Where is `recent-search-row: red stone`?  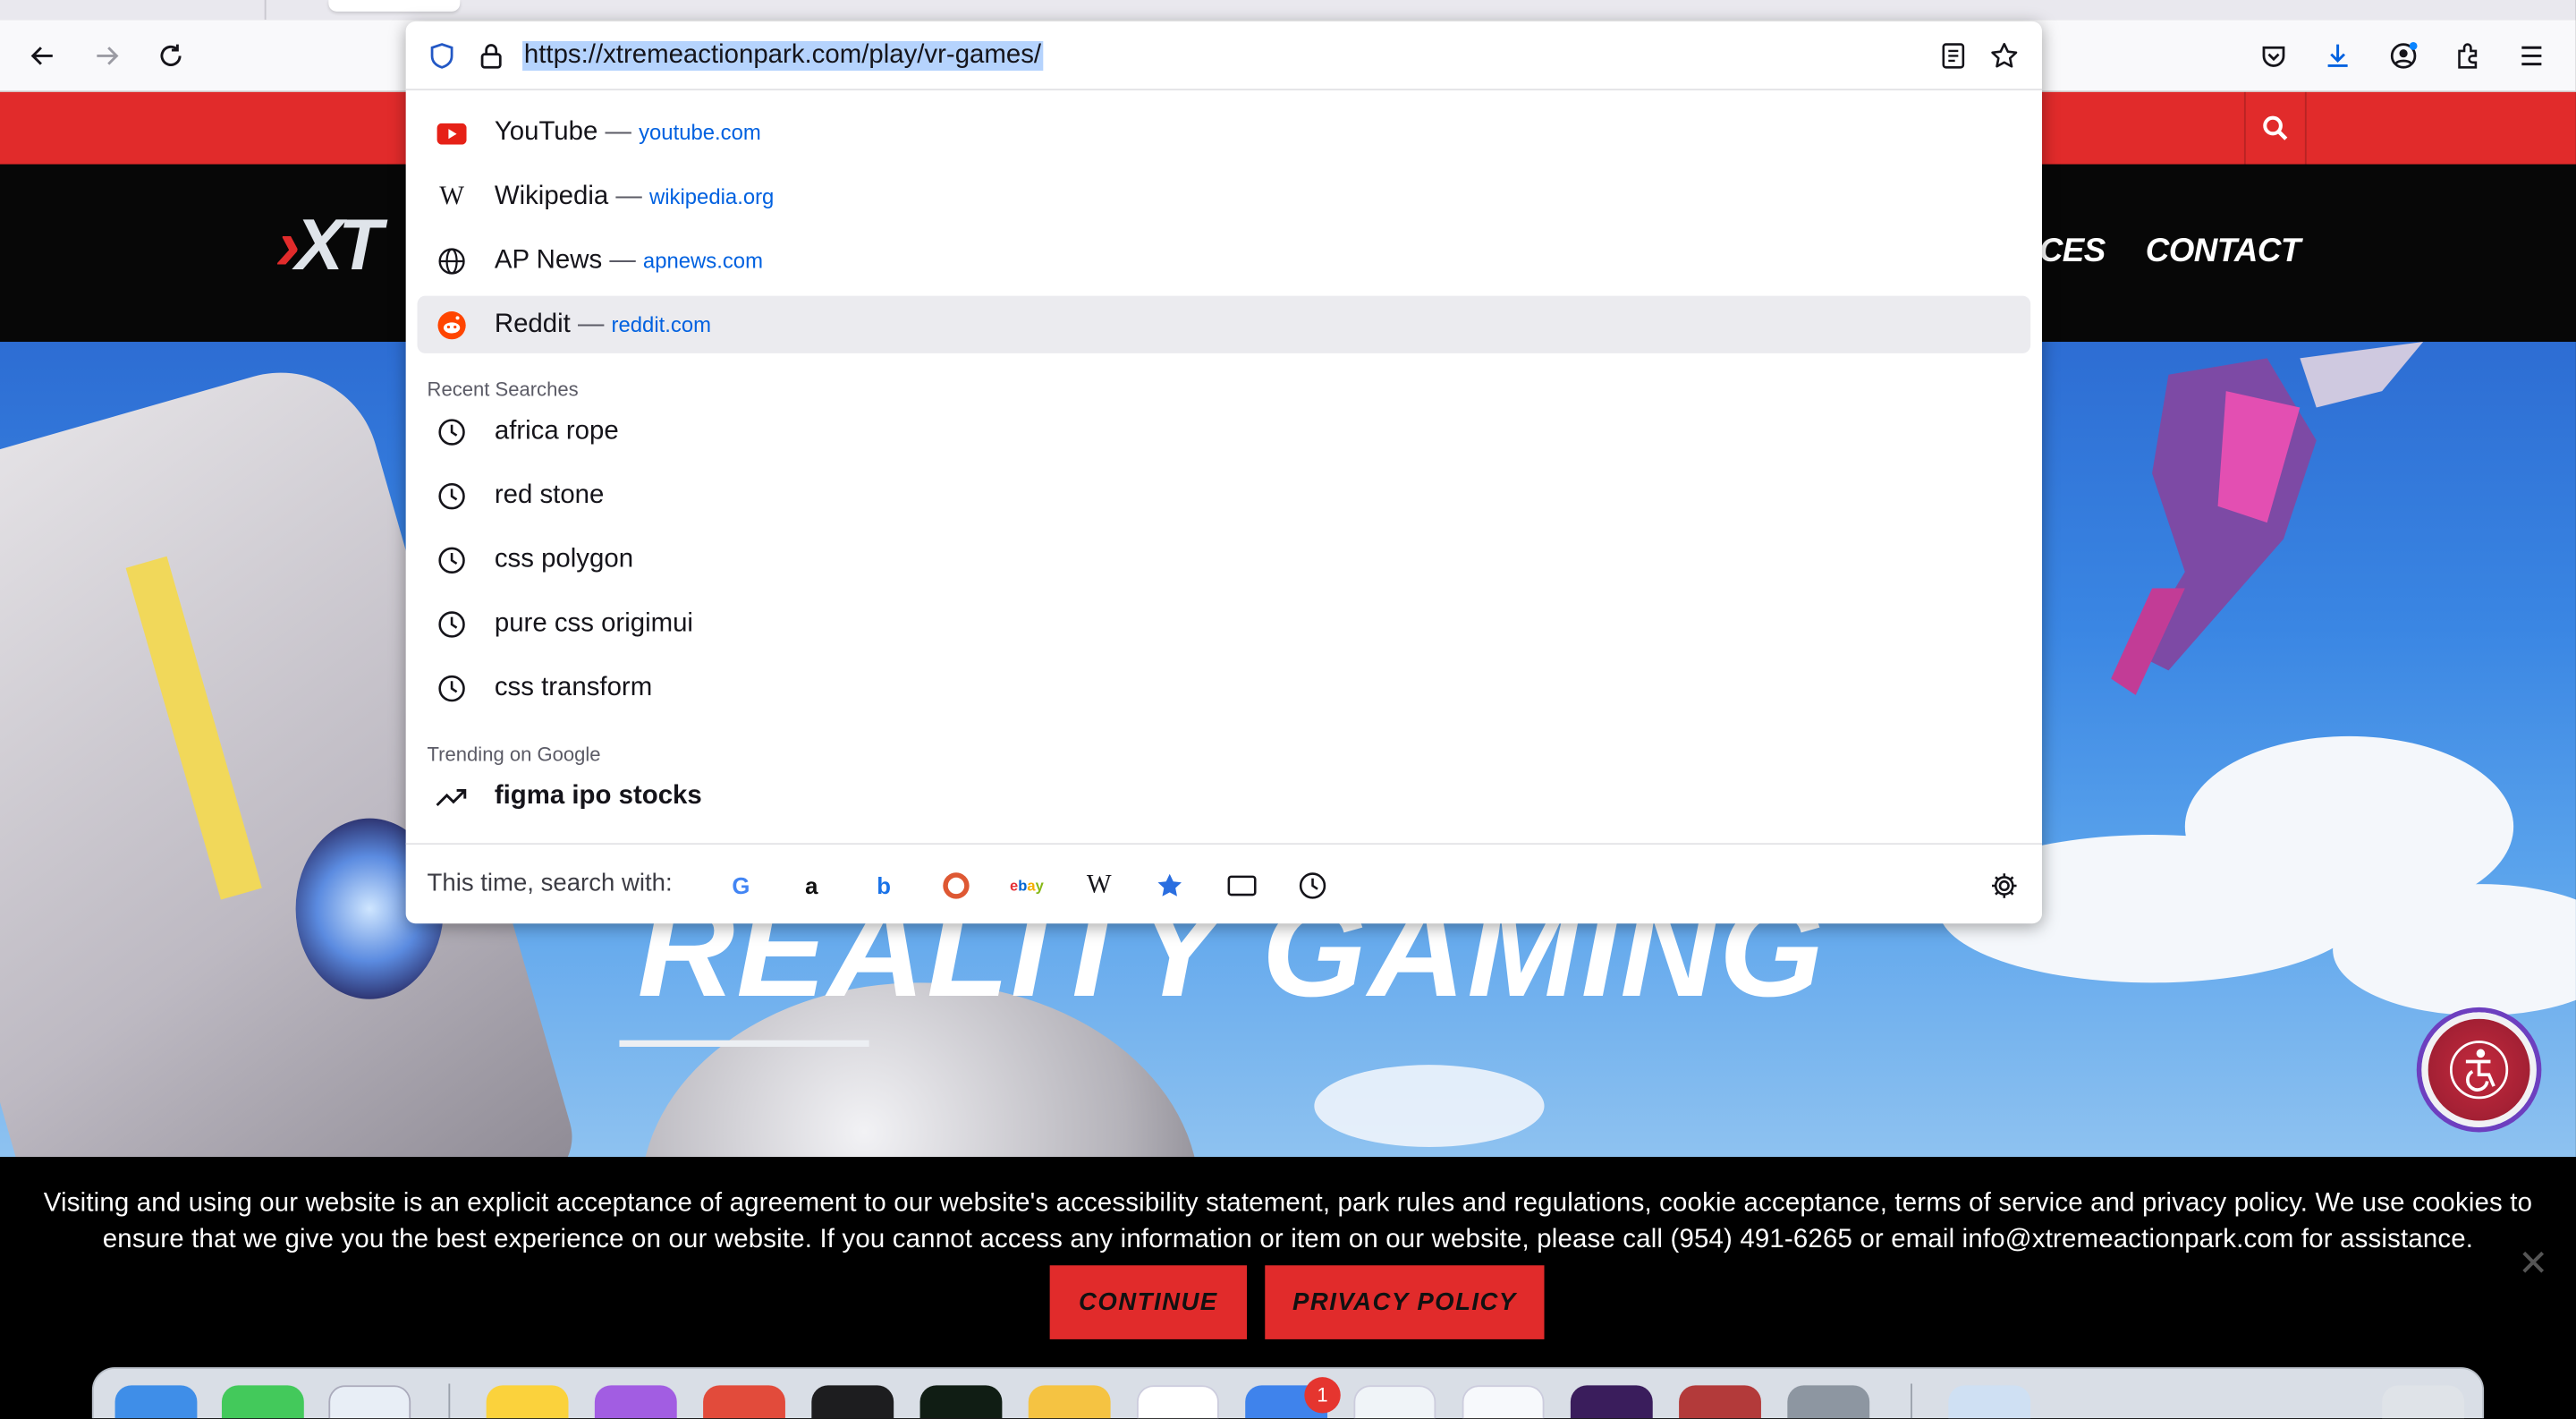 recent-search-row: red stone is located at coordinates (1224, 495).